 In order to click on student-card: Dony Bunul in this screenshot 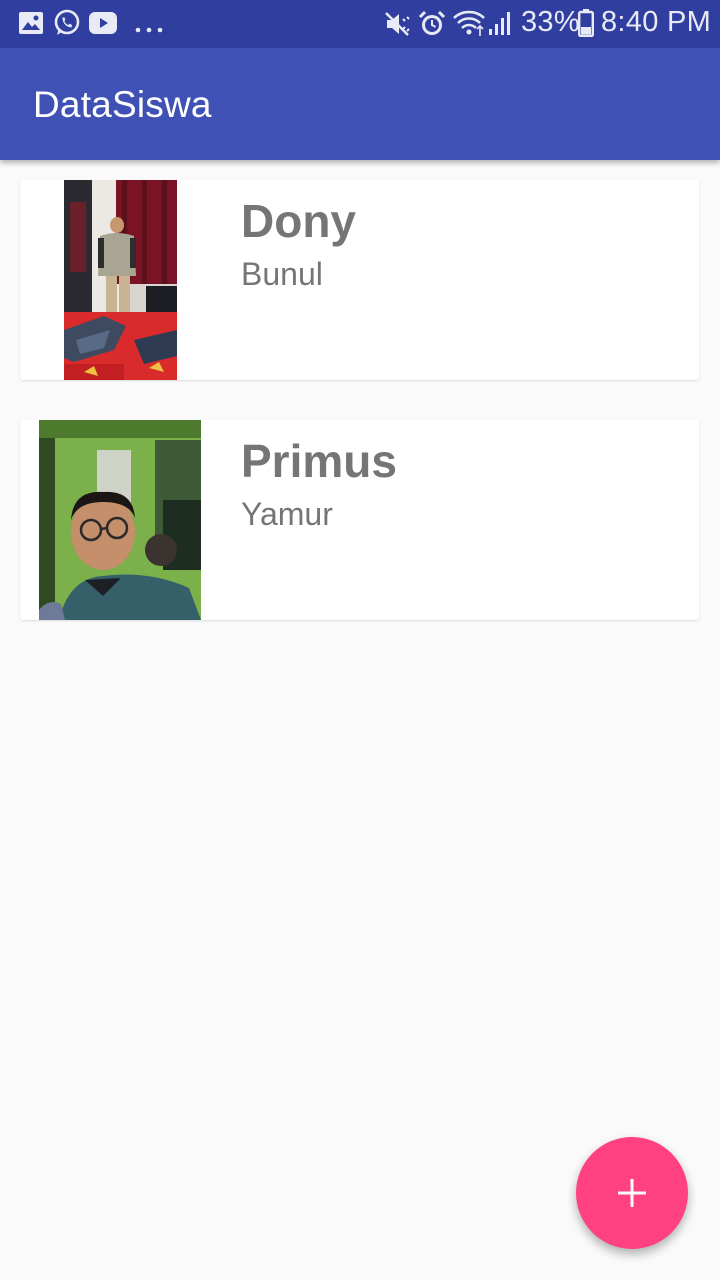, I will do `click(359, 280)`.